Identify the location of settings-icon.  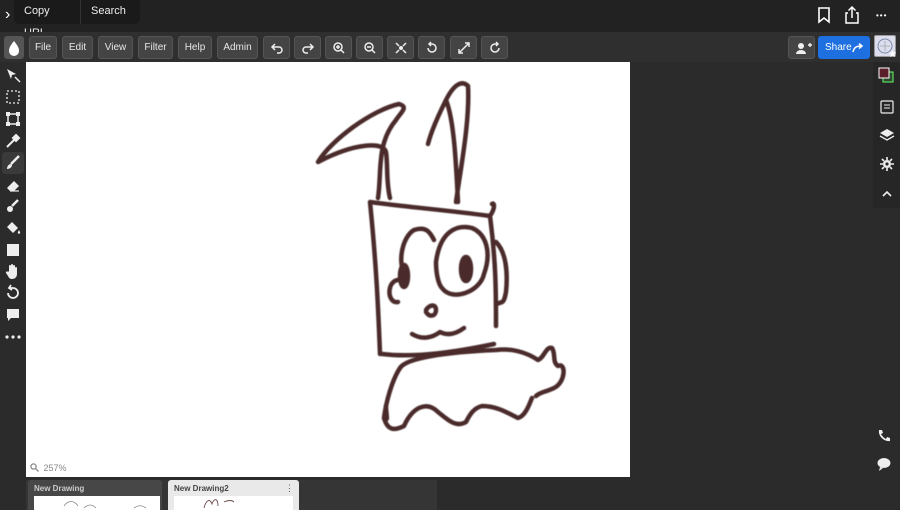
(887, 164).